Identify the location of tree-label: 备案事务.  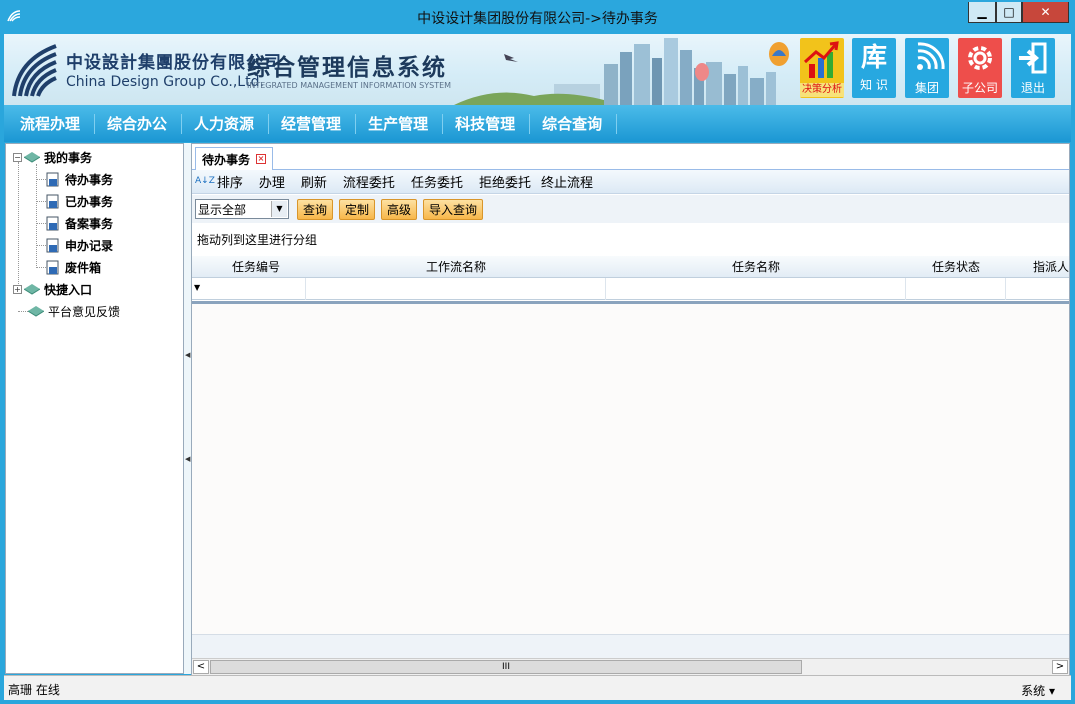
(89, 223).